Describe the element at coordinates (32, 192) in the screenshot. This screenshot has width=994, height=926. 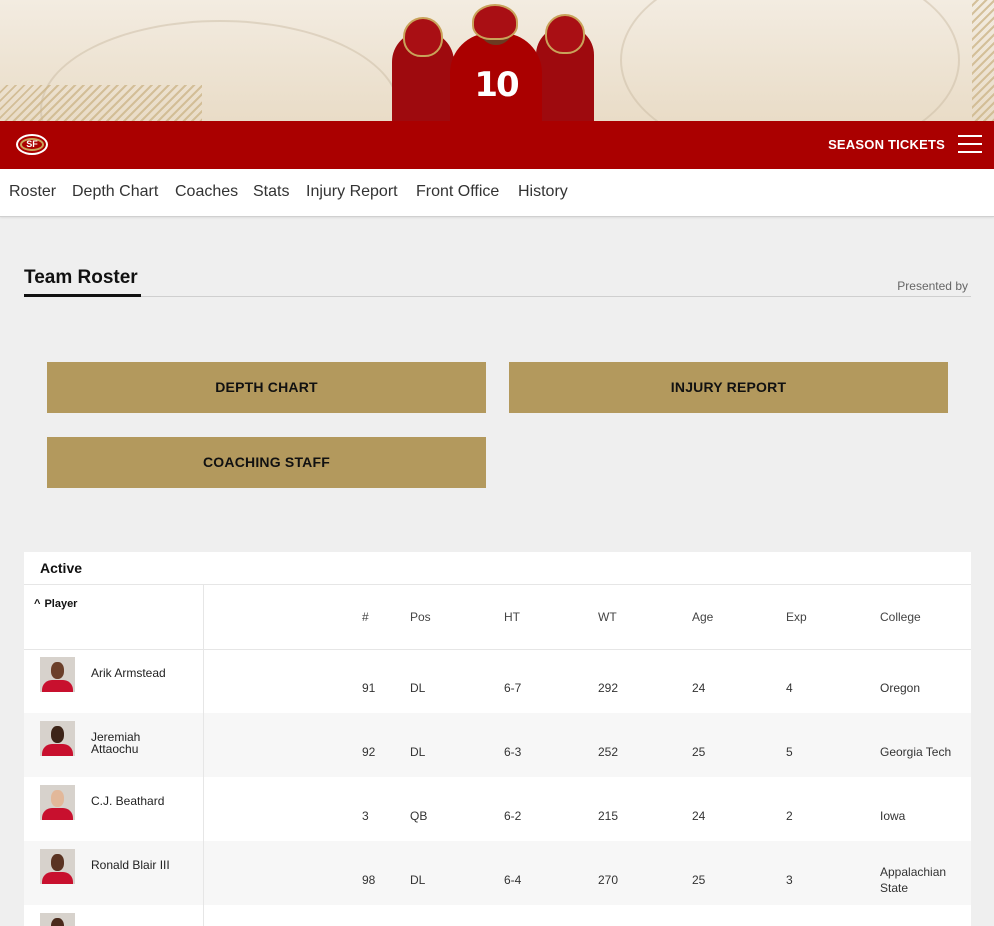
I see `subnav-roster: Roster` at that location.